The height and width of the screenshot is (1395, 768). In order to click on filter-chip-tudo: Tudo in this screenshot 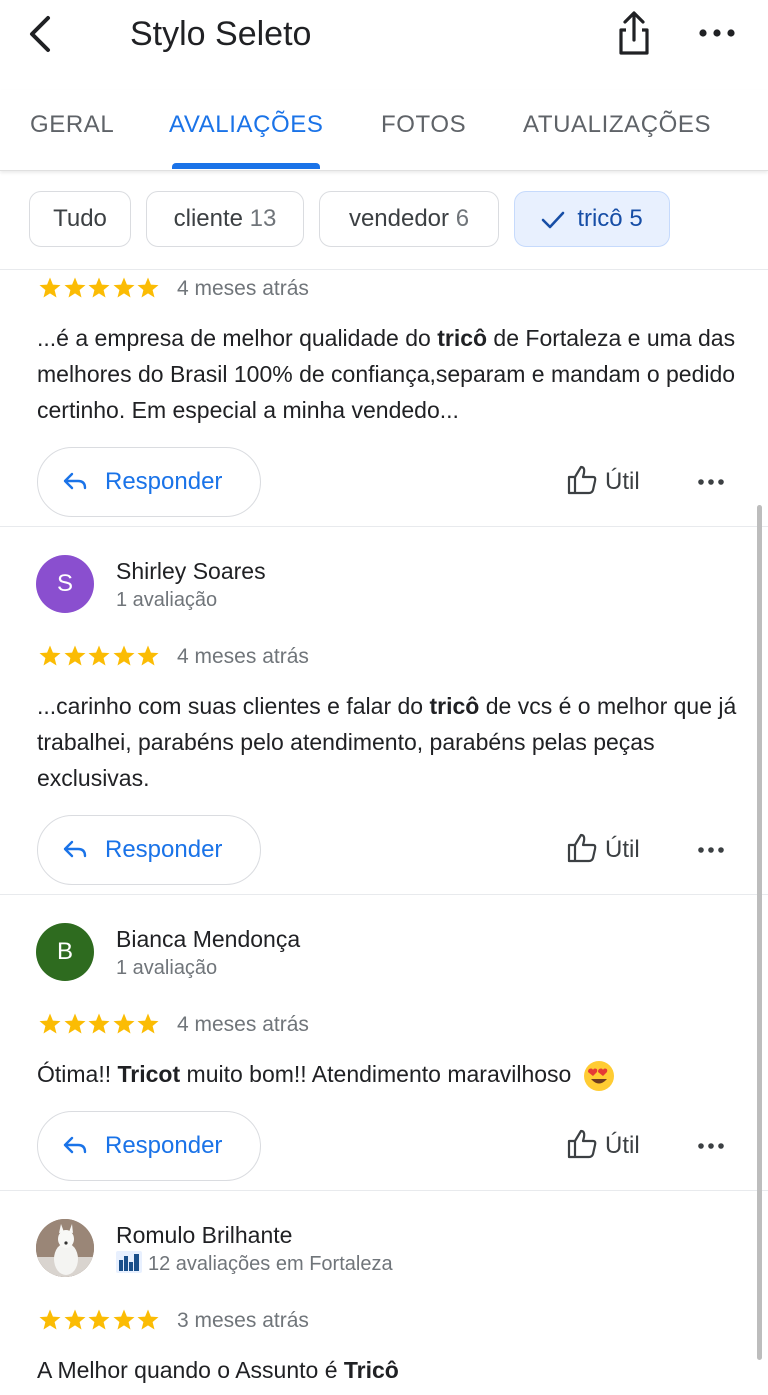, I will do `click(80, 219)`.